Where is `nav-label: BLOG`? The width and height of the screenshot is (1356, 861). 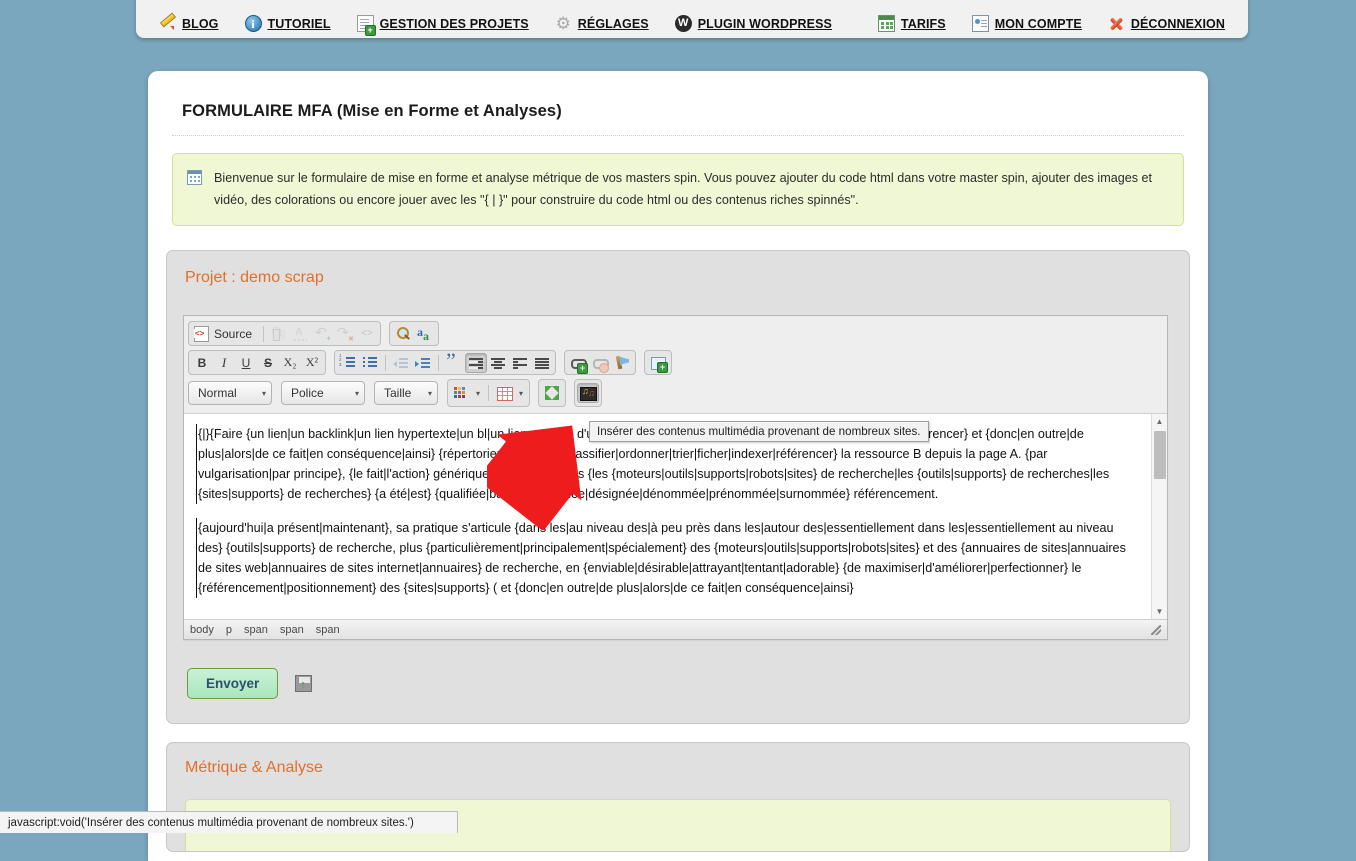
nav-label: BLOG is located at coordinates (200, 24).